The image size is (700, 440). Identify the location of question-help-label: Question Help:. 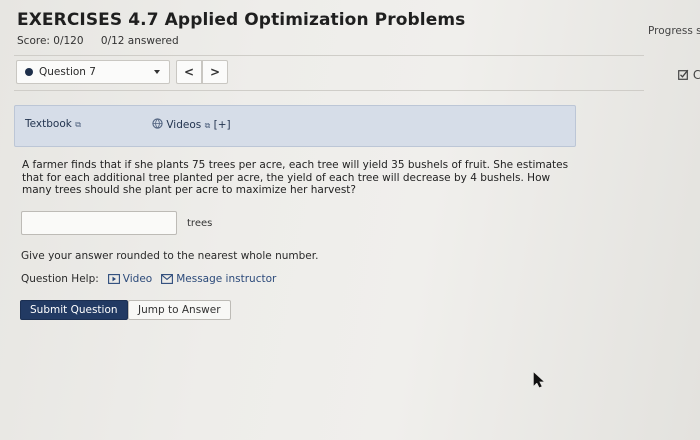
(60, 279).